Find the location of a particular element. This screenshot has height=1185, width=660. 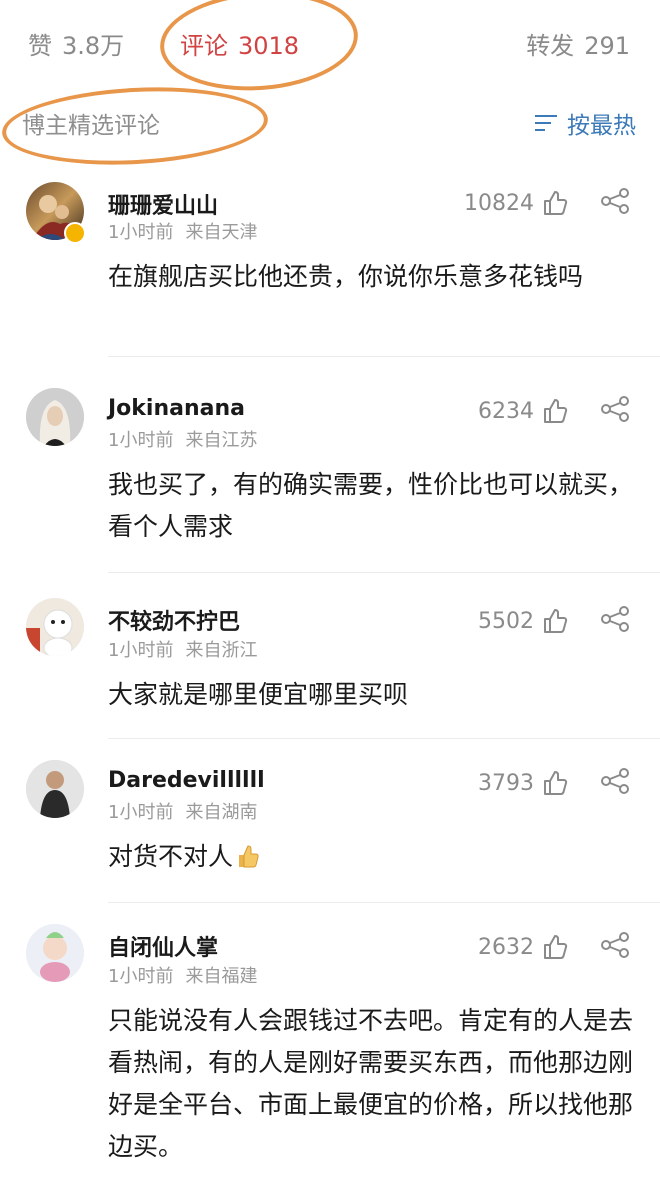

tab-comments: 评论 3018 is located at coordinates (239, 43).